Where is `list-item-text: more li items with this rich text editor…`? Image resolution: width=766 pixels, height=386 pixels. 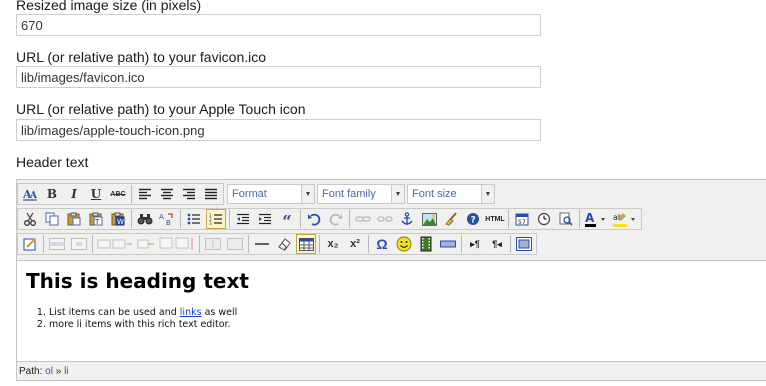 list-item-text: more li items with this rich text editor… is located at coordinates (140, 324).